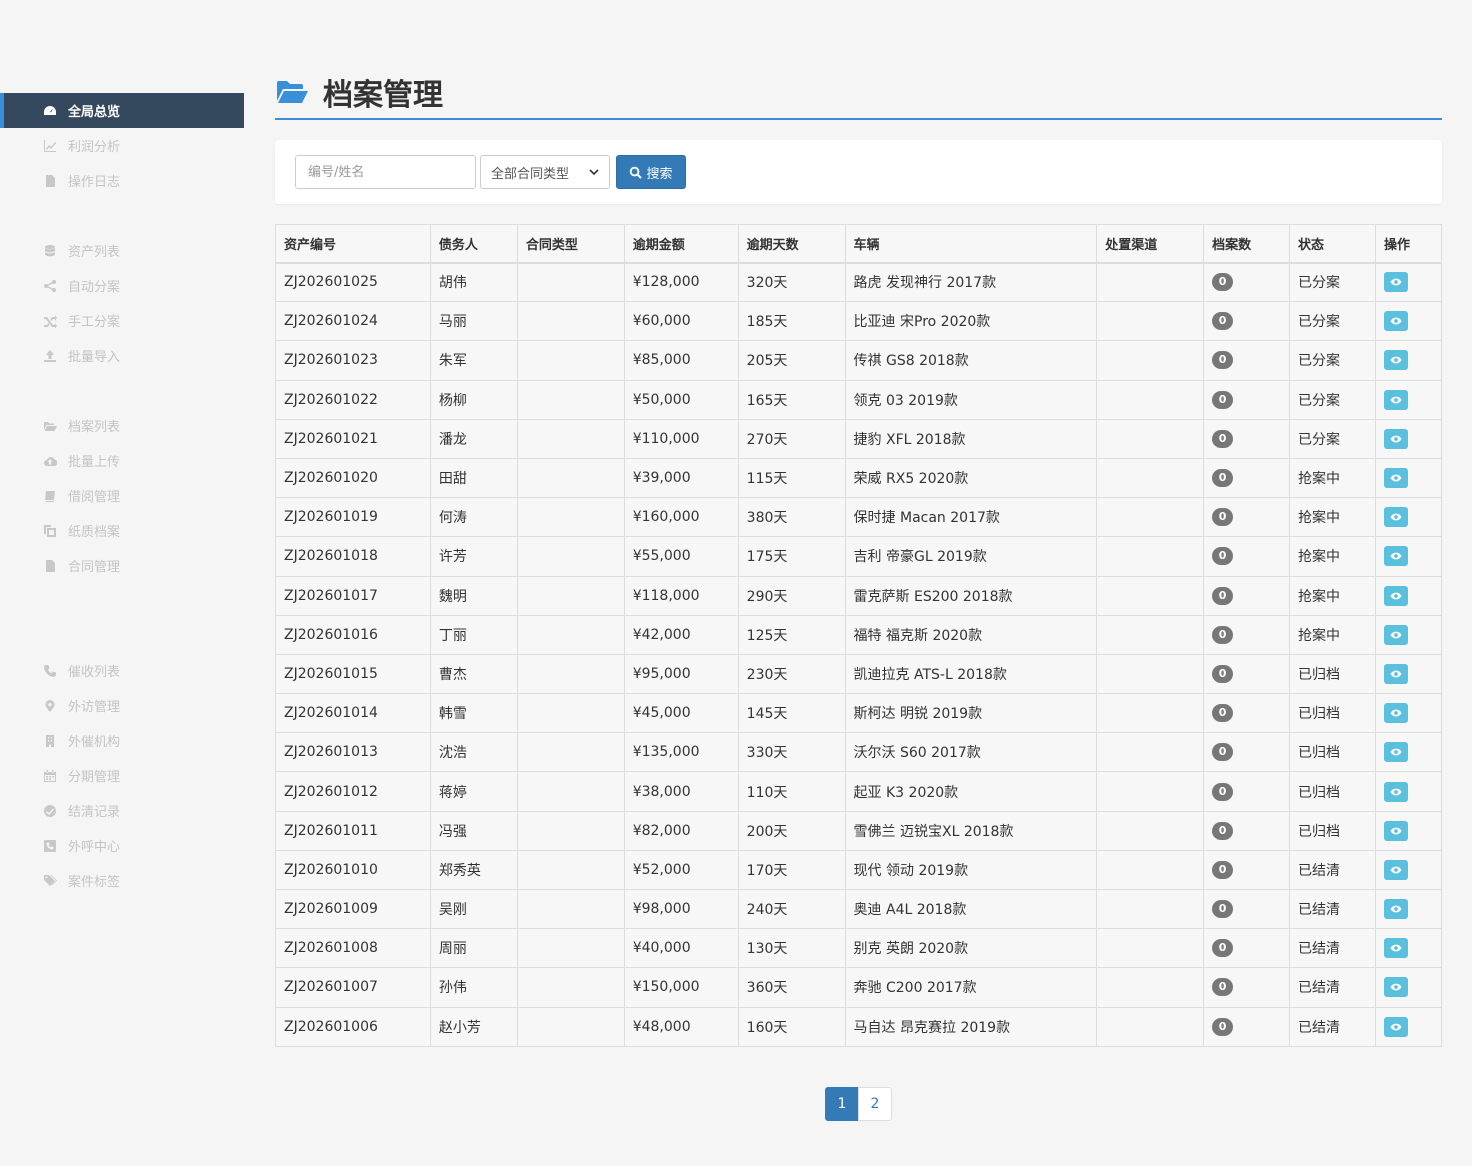  Describe the element at coordinates (122, 810) in the screenshot. I see `sidebar-item-3-4: 结清记录` at that location.